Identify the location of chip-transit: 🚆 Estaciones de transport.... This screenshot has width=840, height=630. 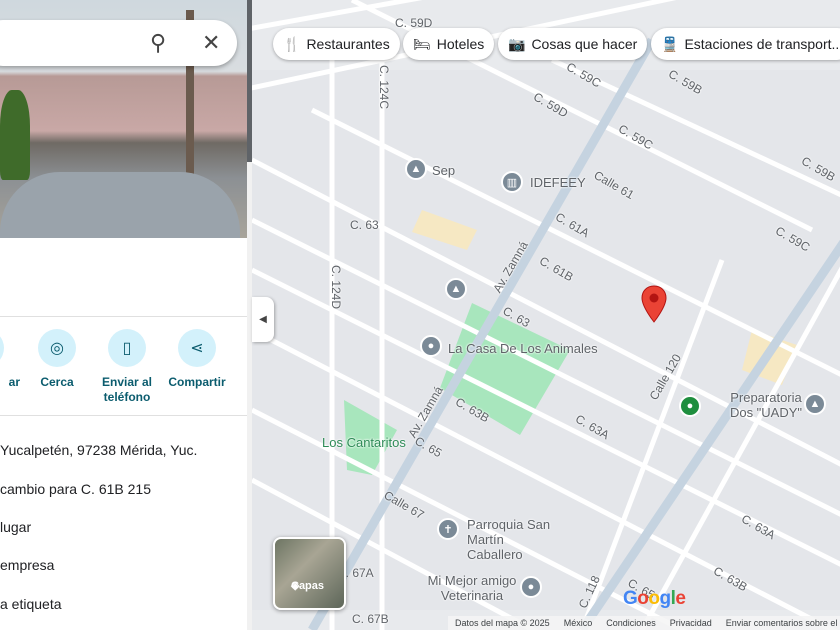
(745, 44).